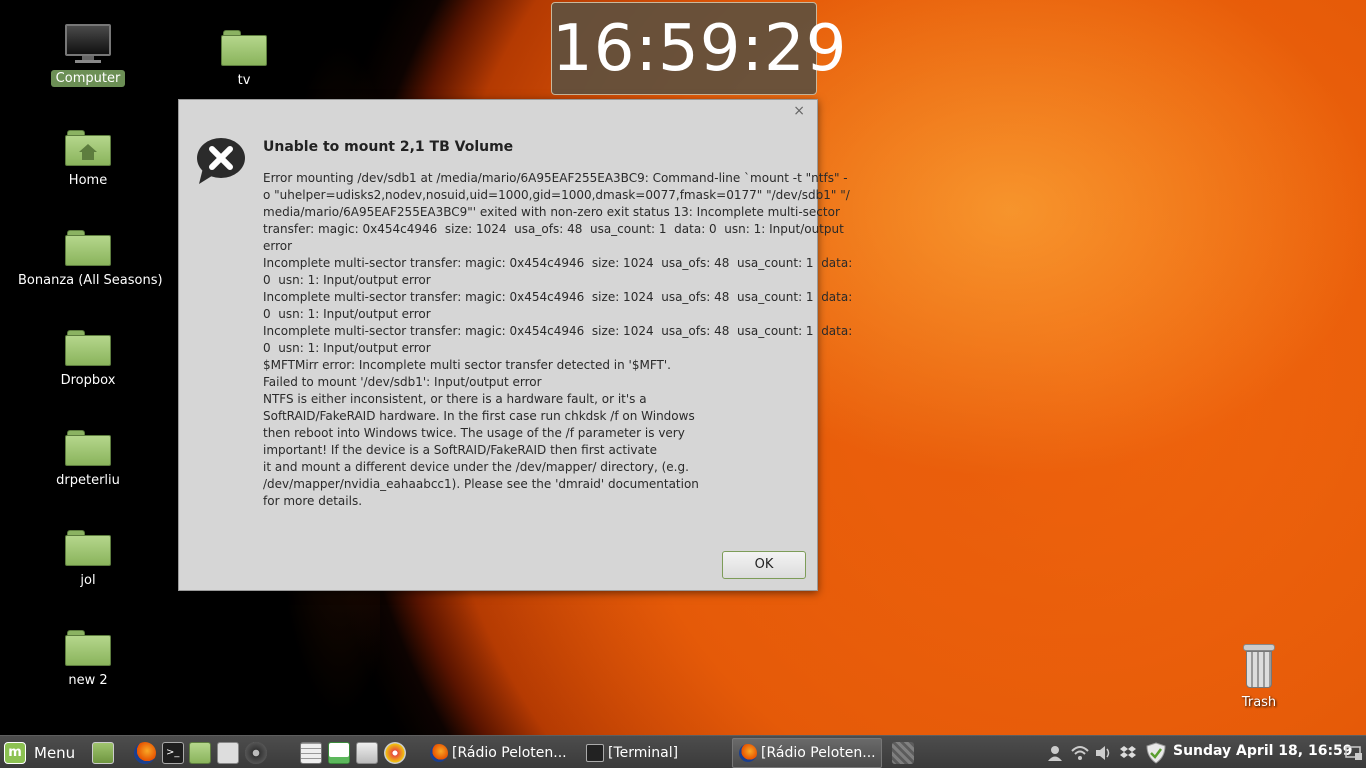  What do you see at coordinates (15, 753) in the screenshot?
I see `mint-logo-icon: m` at bounding box center [15, 753].